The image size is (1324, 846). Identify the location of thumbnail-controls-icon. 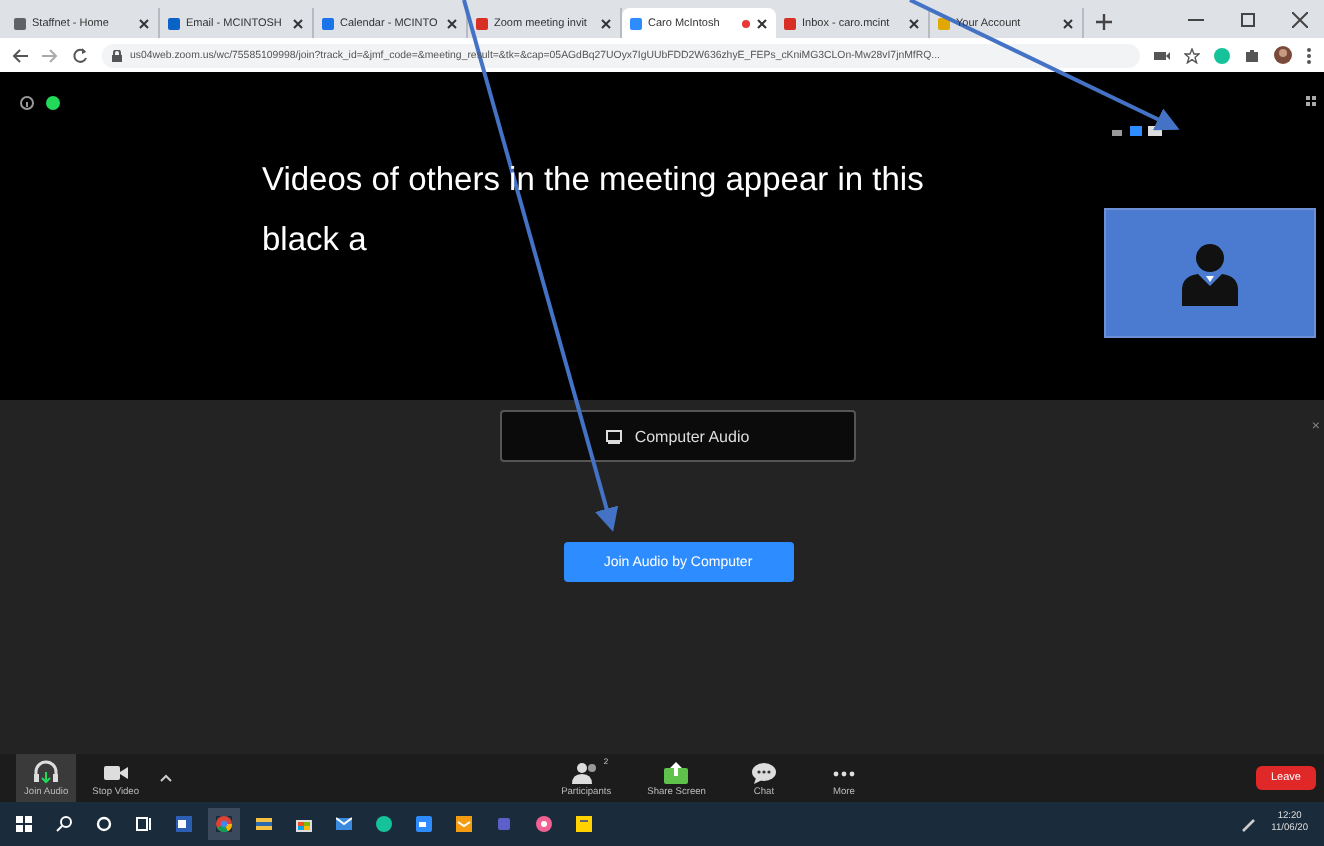
(1138, 132).